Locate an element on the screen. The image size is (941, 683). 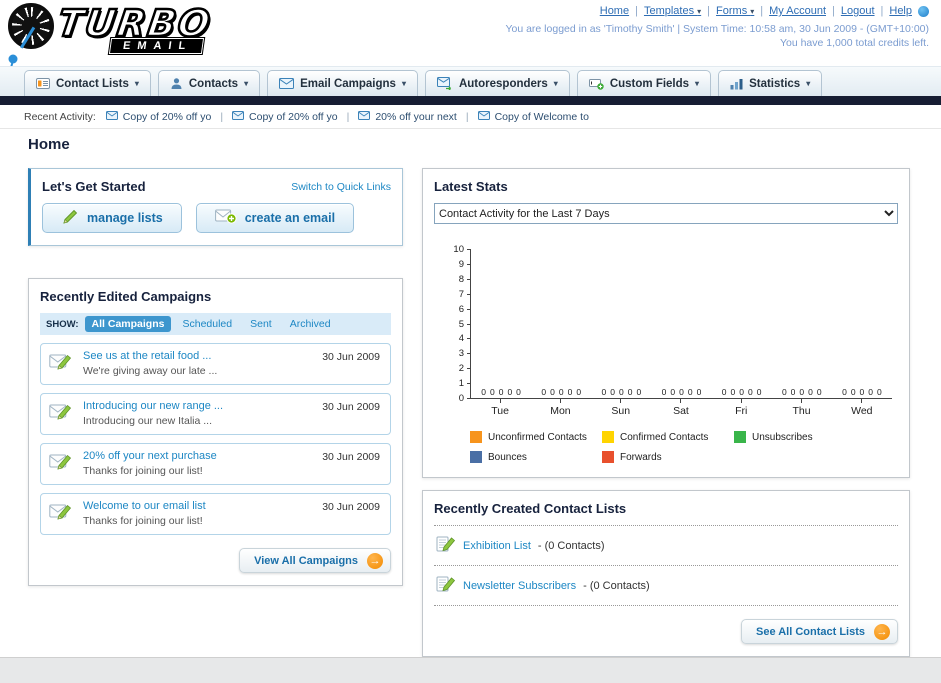
get-started-title: Let's Get Started is located at coordinates (94, 186).